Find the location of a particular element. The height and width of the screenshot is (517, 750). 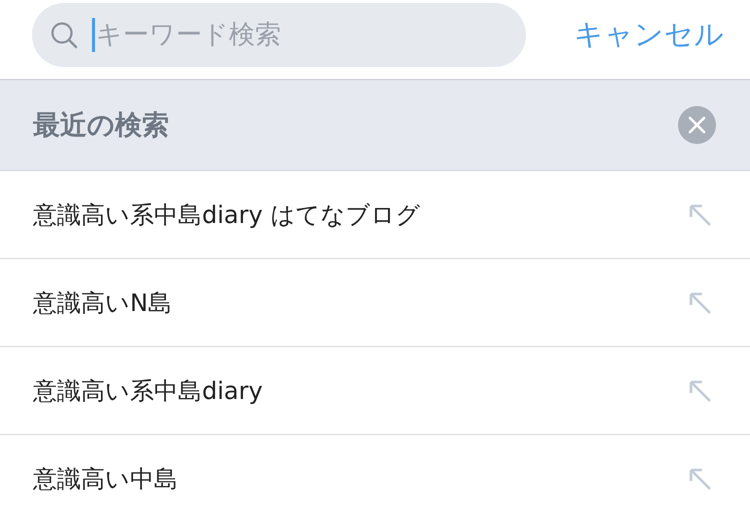

recent-search-text: 意識高いN島 is located at coordinates (102, 303).